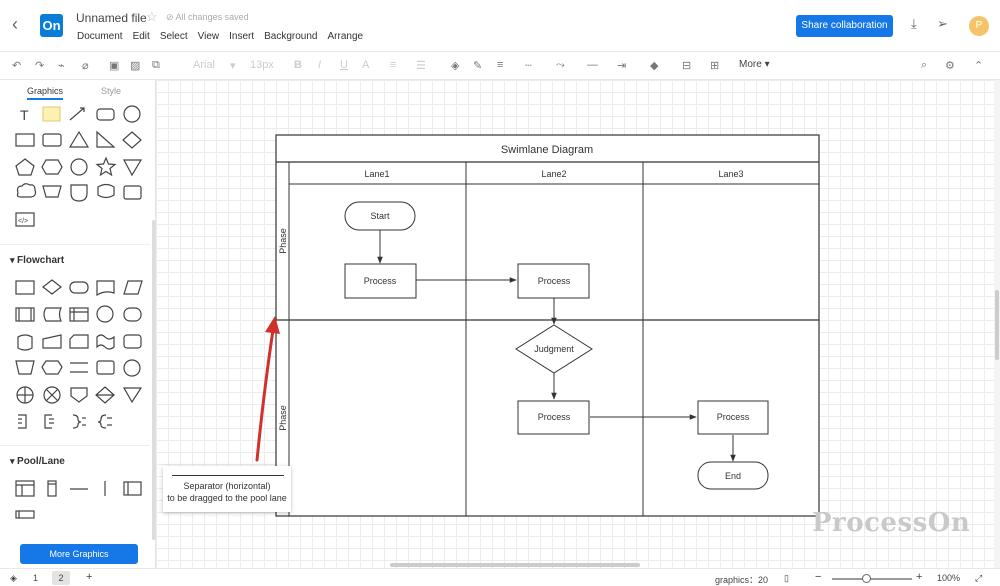  I want to click on fc-preparation-shape, so click(52, 367).